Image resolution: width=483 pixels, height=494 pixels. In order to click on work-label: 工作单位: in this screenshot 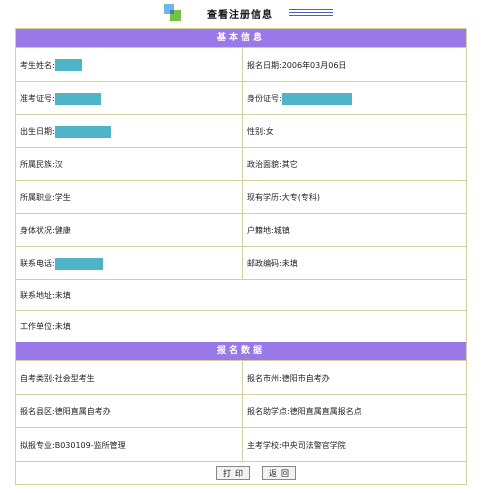, I will do `click(37, 326)`.